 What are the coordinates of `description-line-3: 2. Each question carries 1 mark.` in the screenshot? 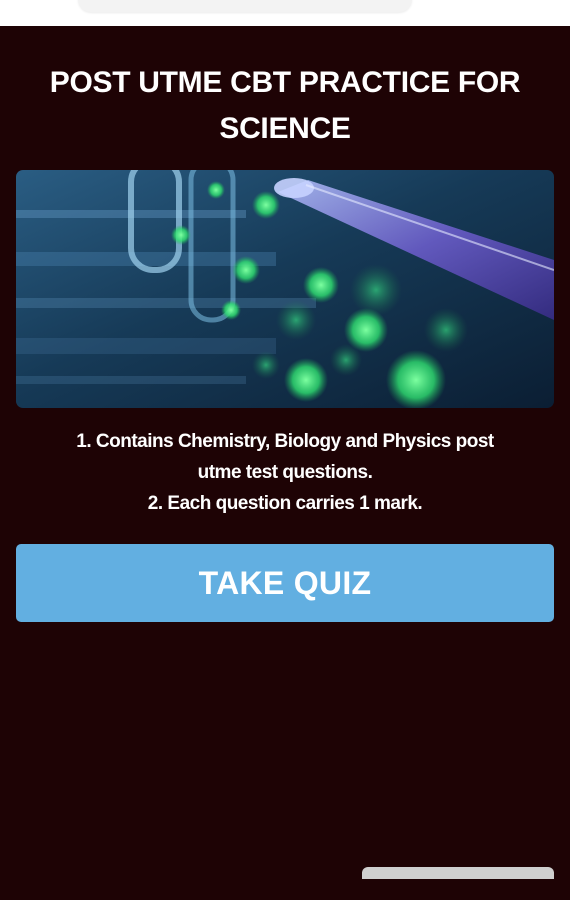 It's located at (285, 503).